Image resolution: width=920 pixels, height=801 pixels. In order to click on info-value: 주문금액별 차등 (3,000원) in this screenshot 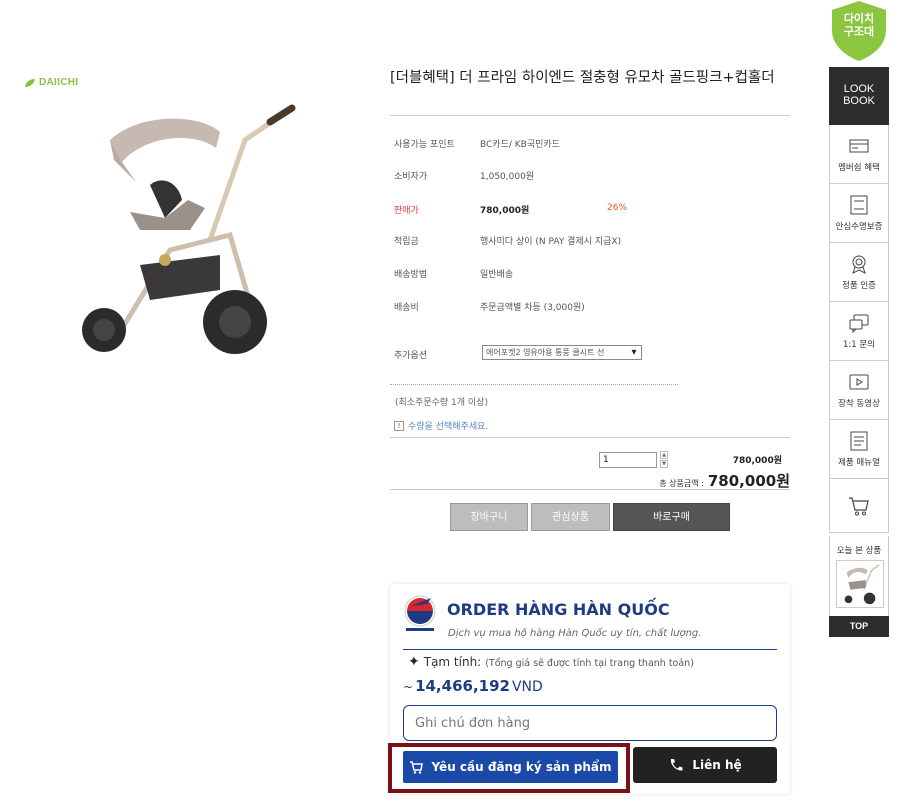, I will do `click(532, 308)`.